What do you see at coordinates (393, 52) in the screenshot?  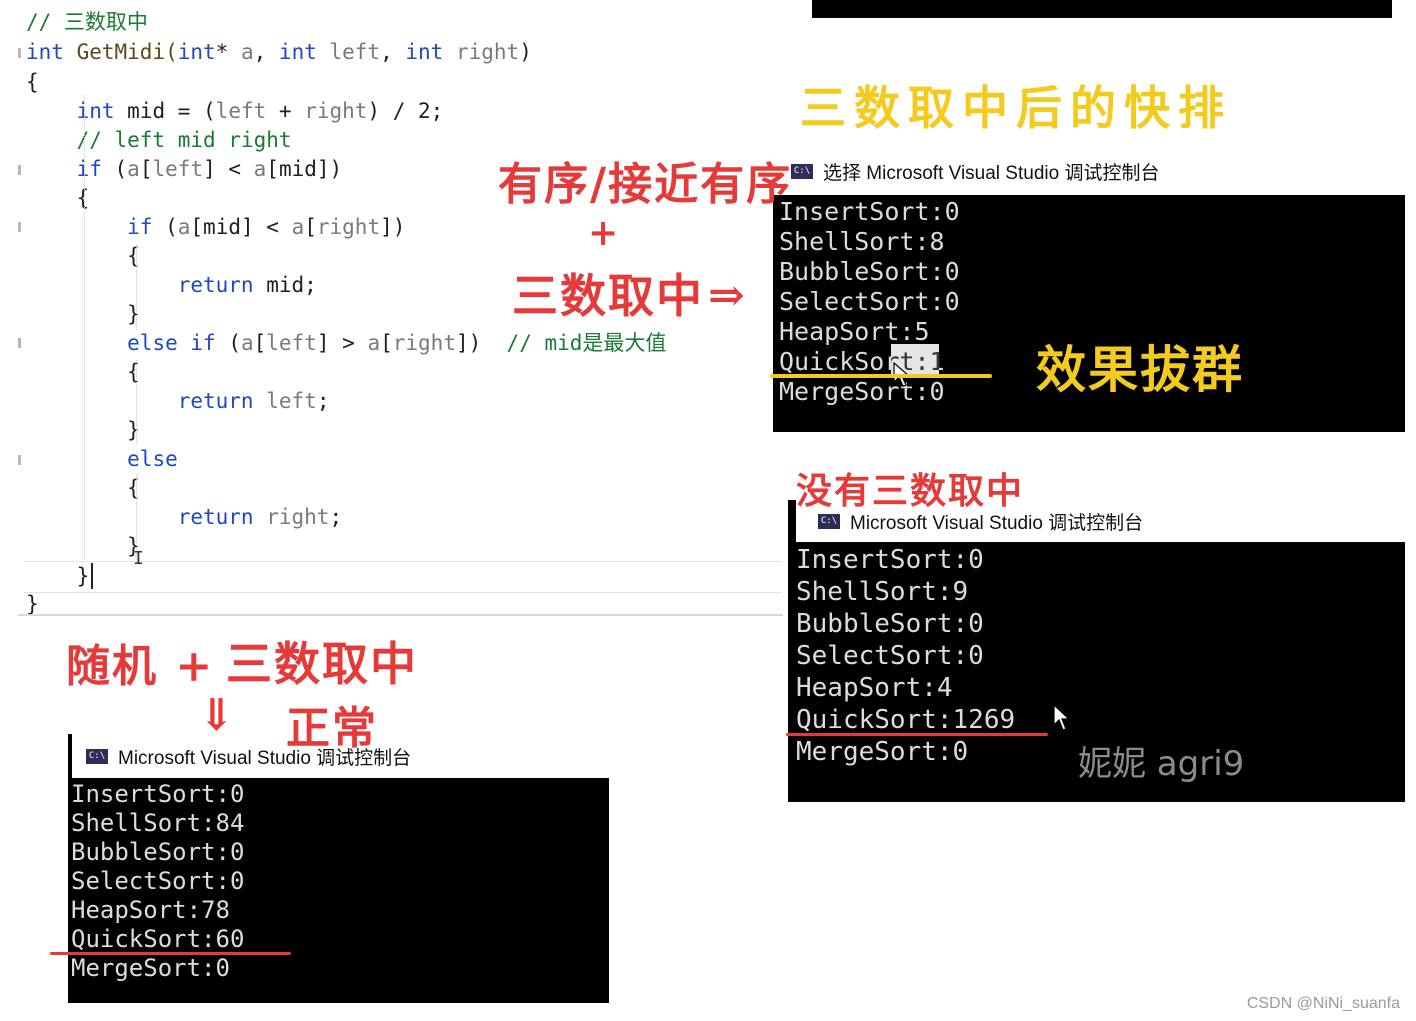 I see `code-token: ,` at bounding box center [393, 52].